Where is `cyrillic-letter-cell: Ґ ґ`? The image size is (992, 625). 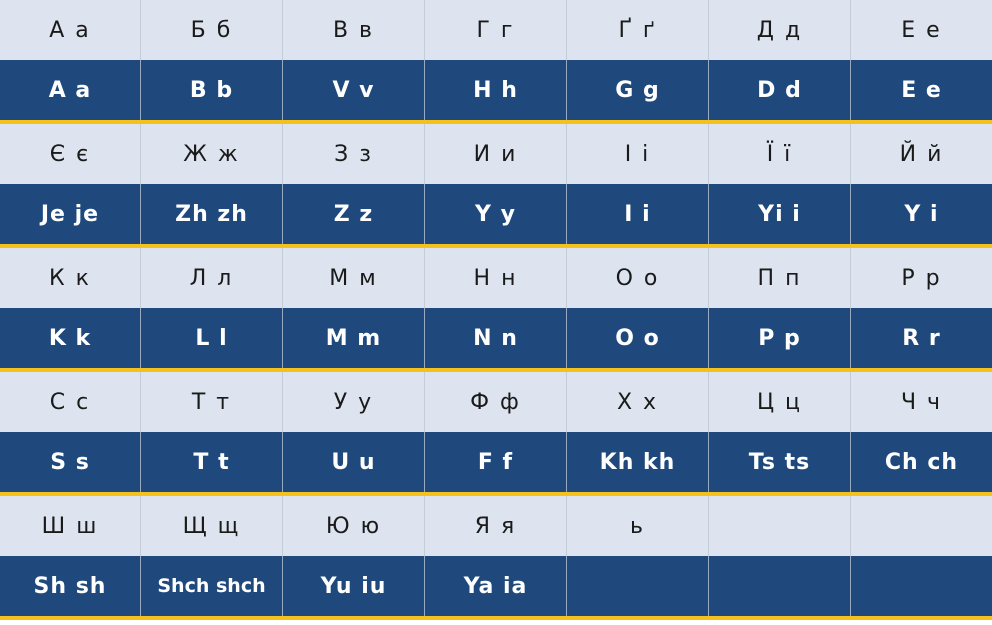
cyrillic-letter-cell: Ґ ґ is located at coordinates (638, 30).